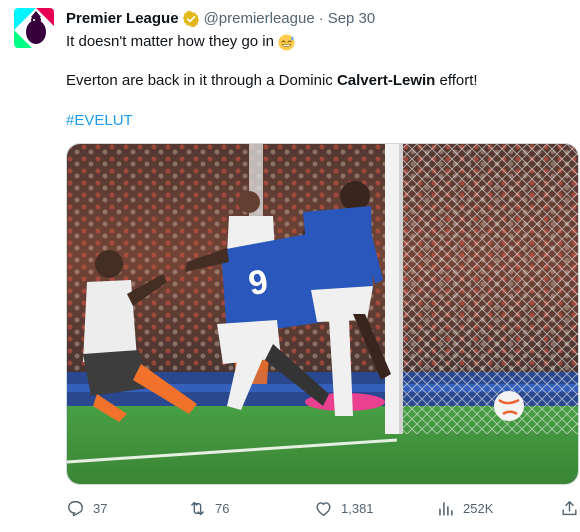 The image size is (580, 532). I want to click on view-count: 252K, so click(478, 508).